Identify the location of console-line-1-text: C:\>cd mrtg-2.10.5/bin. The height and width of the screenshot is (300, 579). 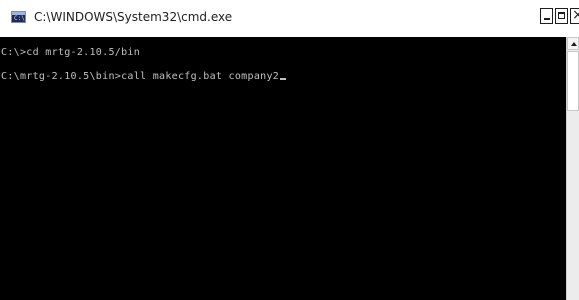
(71, 52).